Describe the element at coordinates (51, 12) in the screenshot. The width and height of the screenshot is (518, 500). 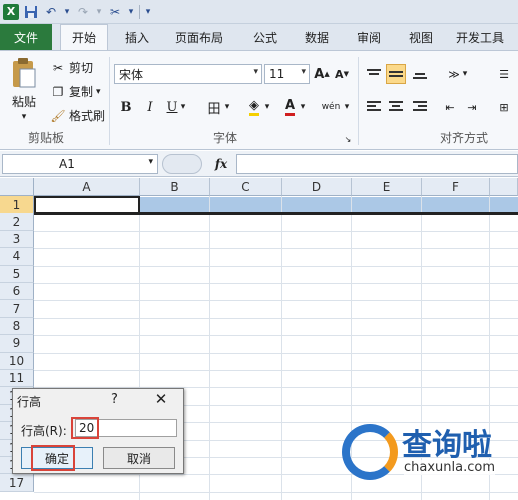
I see `undo-icon: ↶` at that location.